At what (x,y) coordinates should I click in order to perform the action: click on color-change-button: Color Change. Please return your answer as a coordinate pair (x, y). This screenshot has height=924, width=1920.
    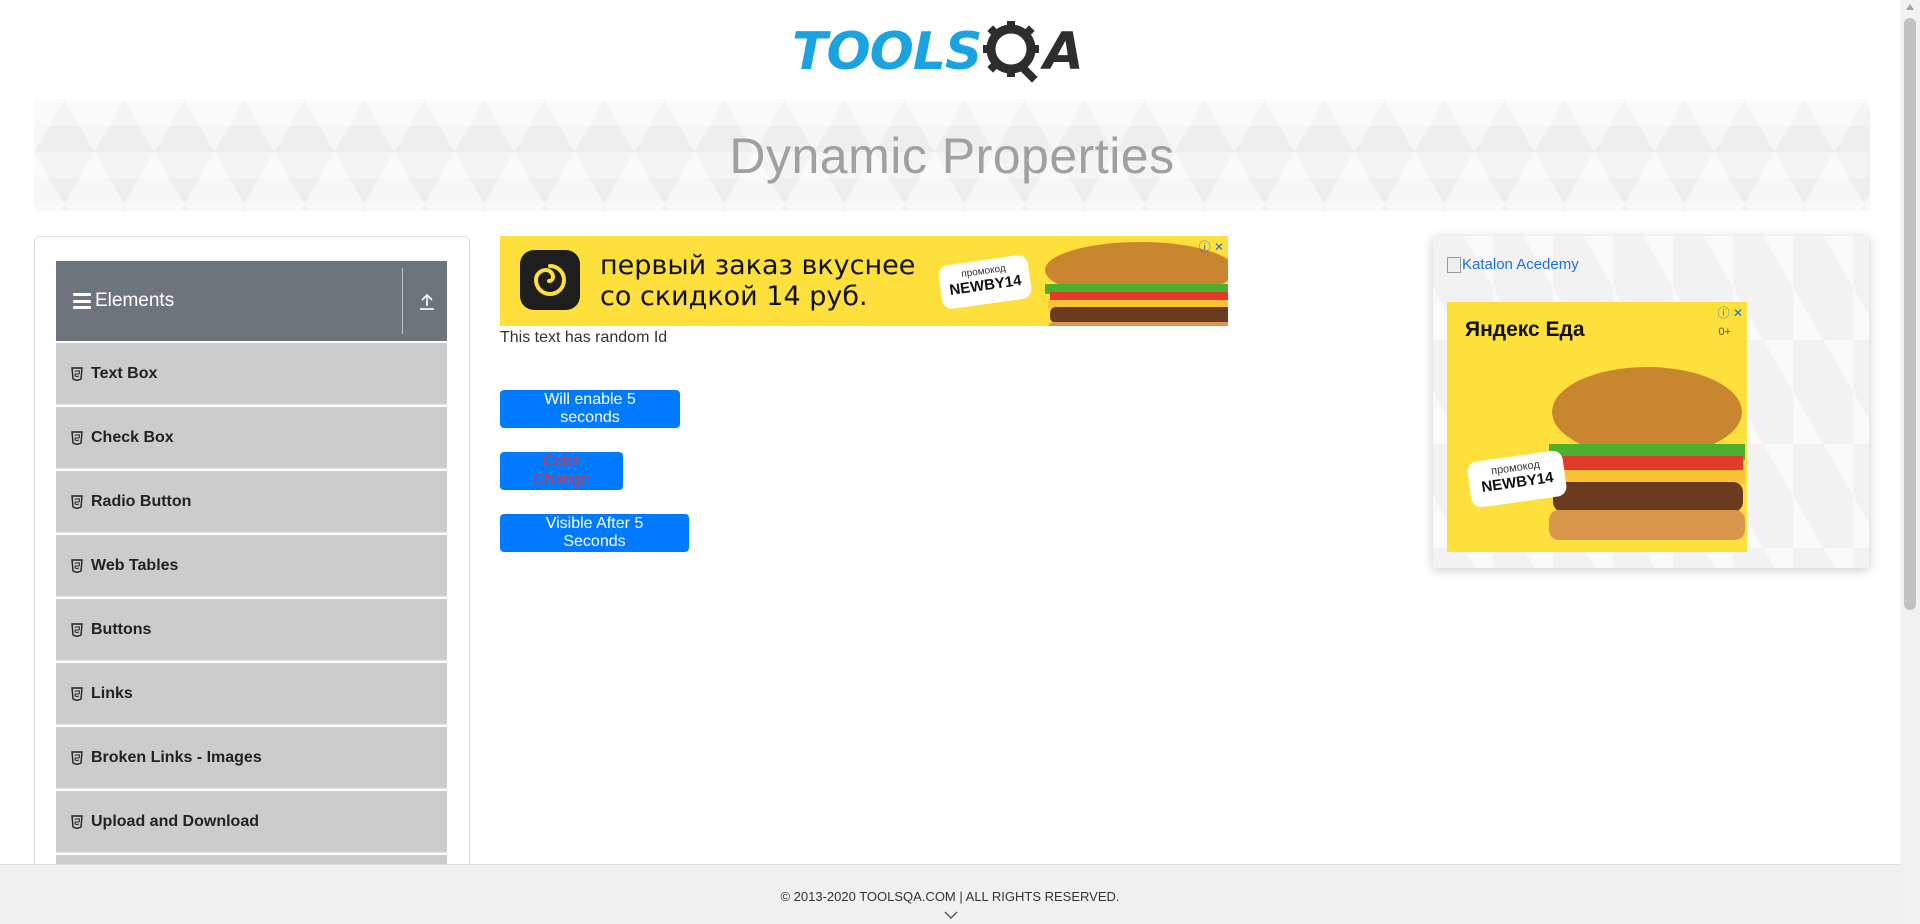
    Looking at the image, I should click on (561, 471).